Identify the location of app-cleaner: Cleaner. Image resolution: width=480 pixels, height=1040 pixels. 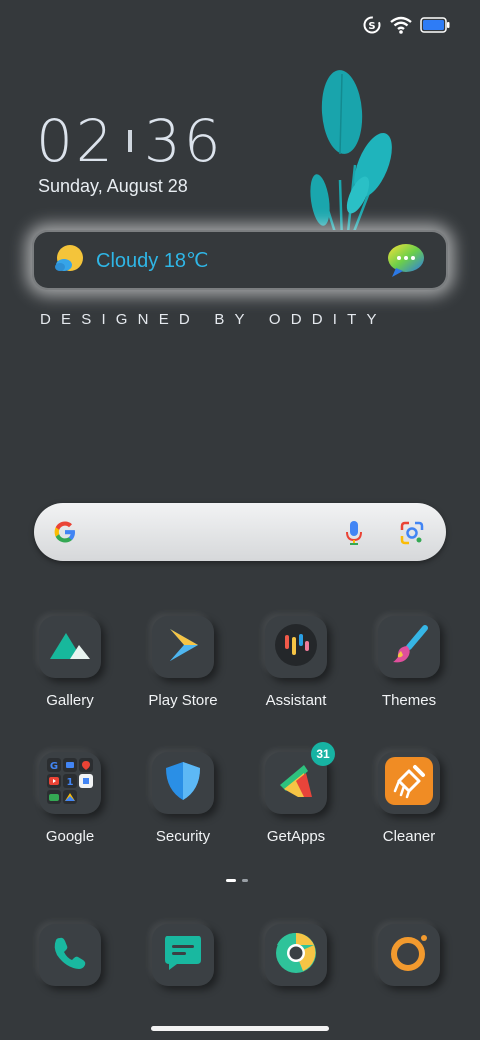
(409, 798).